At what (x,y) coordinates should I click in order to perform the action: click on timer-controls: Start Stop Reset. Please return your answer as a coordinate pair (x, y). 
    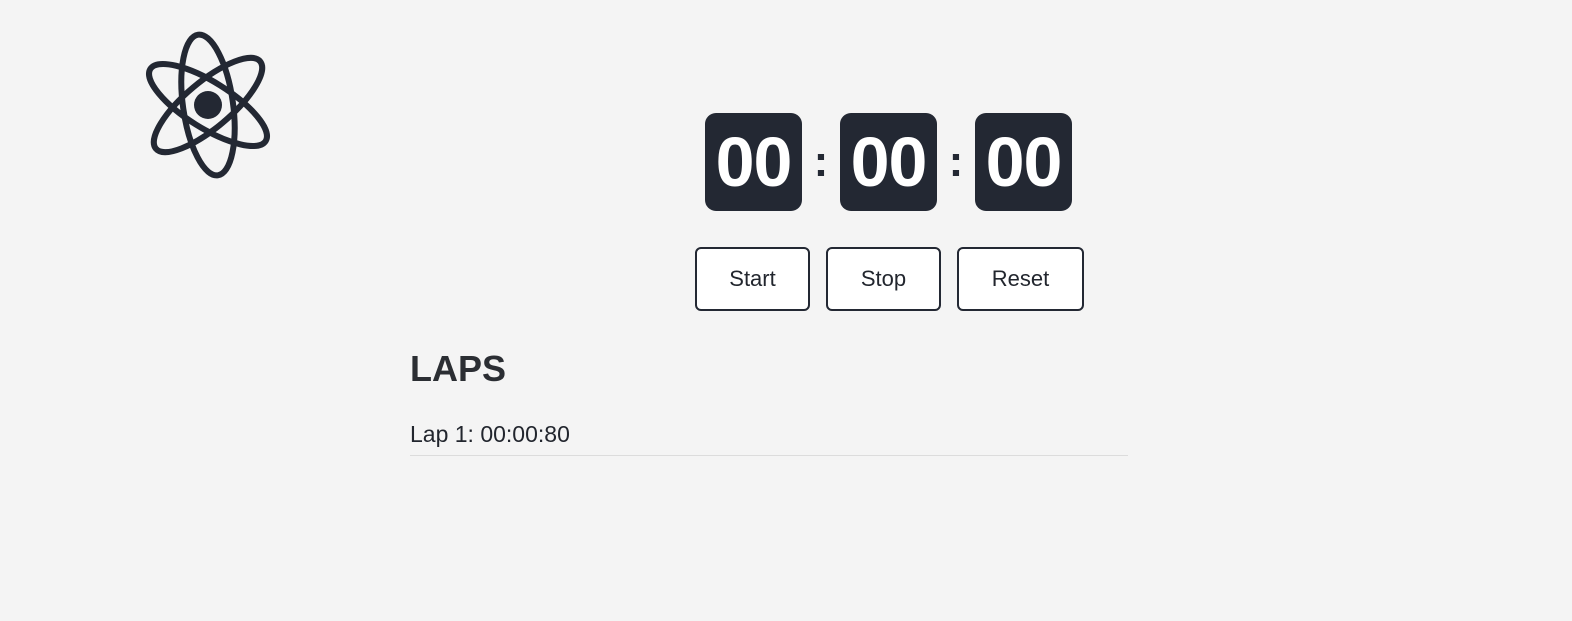
    Looking at the image, I should click on (889, 279).